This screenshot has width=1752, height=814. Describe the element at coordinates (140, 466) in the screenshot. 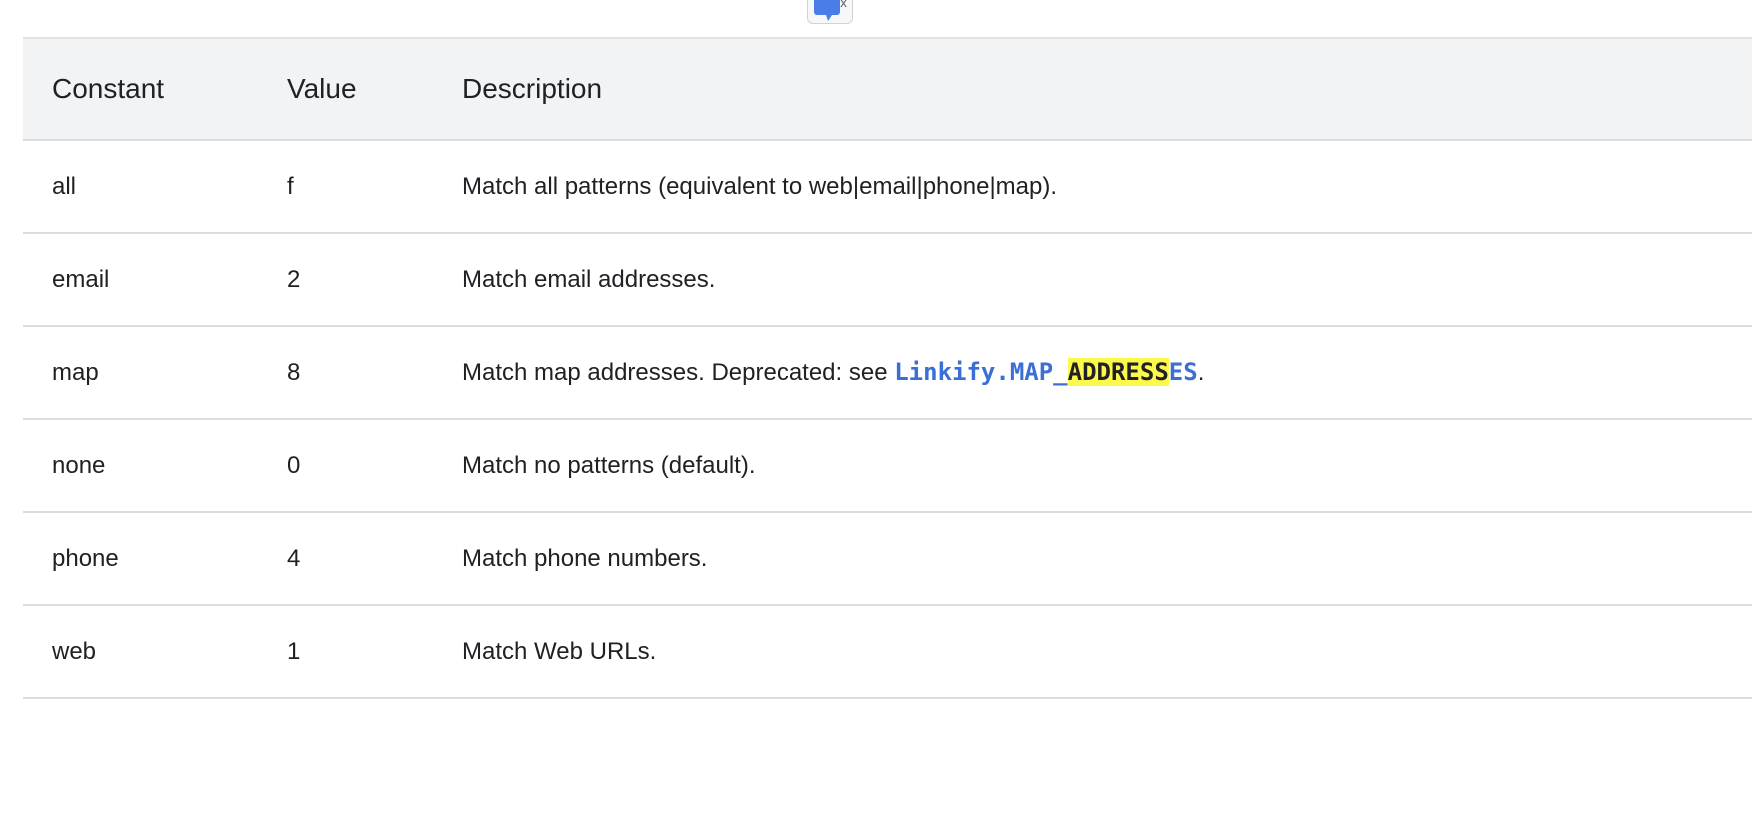

I see `constant-cell: none` at that location.